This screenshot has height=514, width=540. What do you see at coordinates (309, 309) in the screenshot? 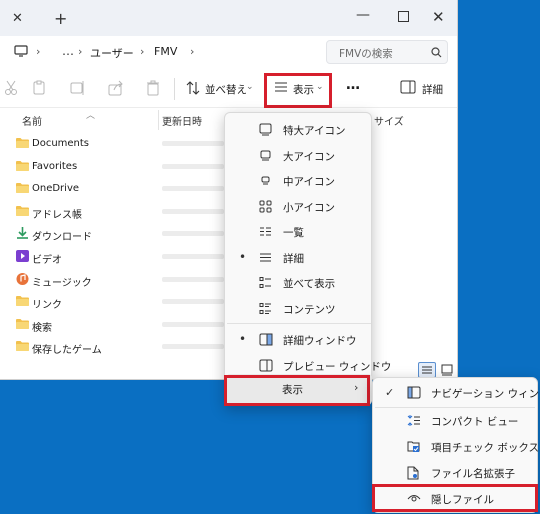
I see `view-option-label: コンテンツ` at bounding box center [309, 309].